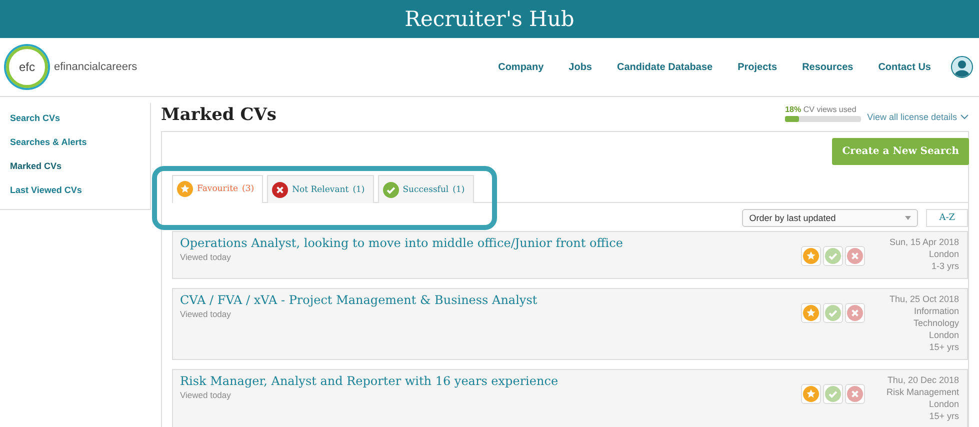  Describe the element at coordinates (828, 67) in the screenshot. I see `nav-link: Resources` at that location.